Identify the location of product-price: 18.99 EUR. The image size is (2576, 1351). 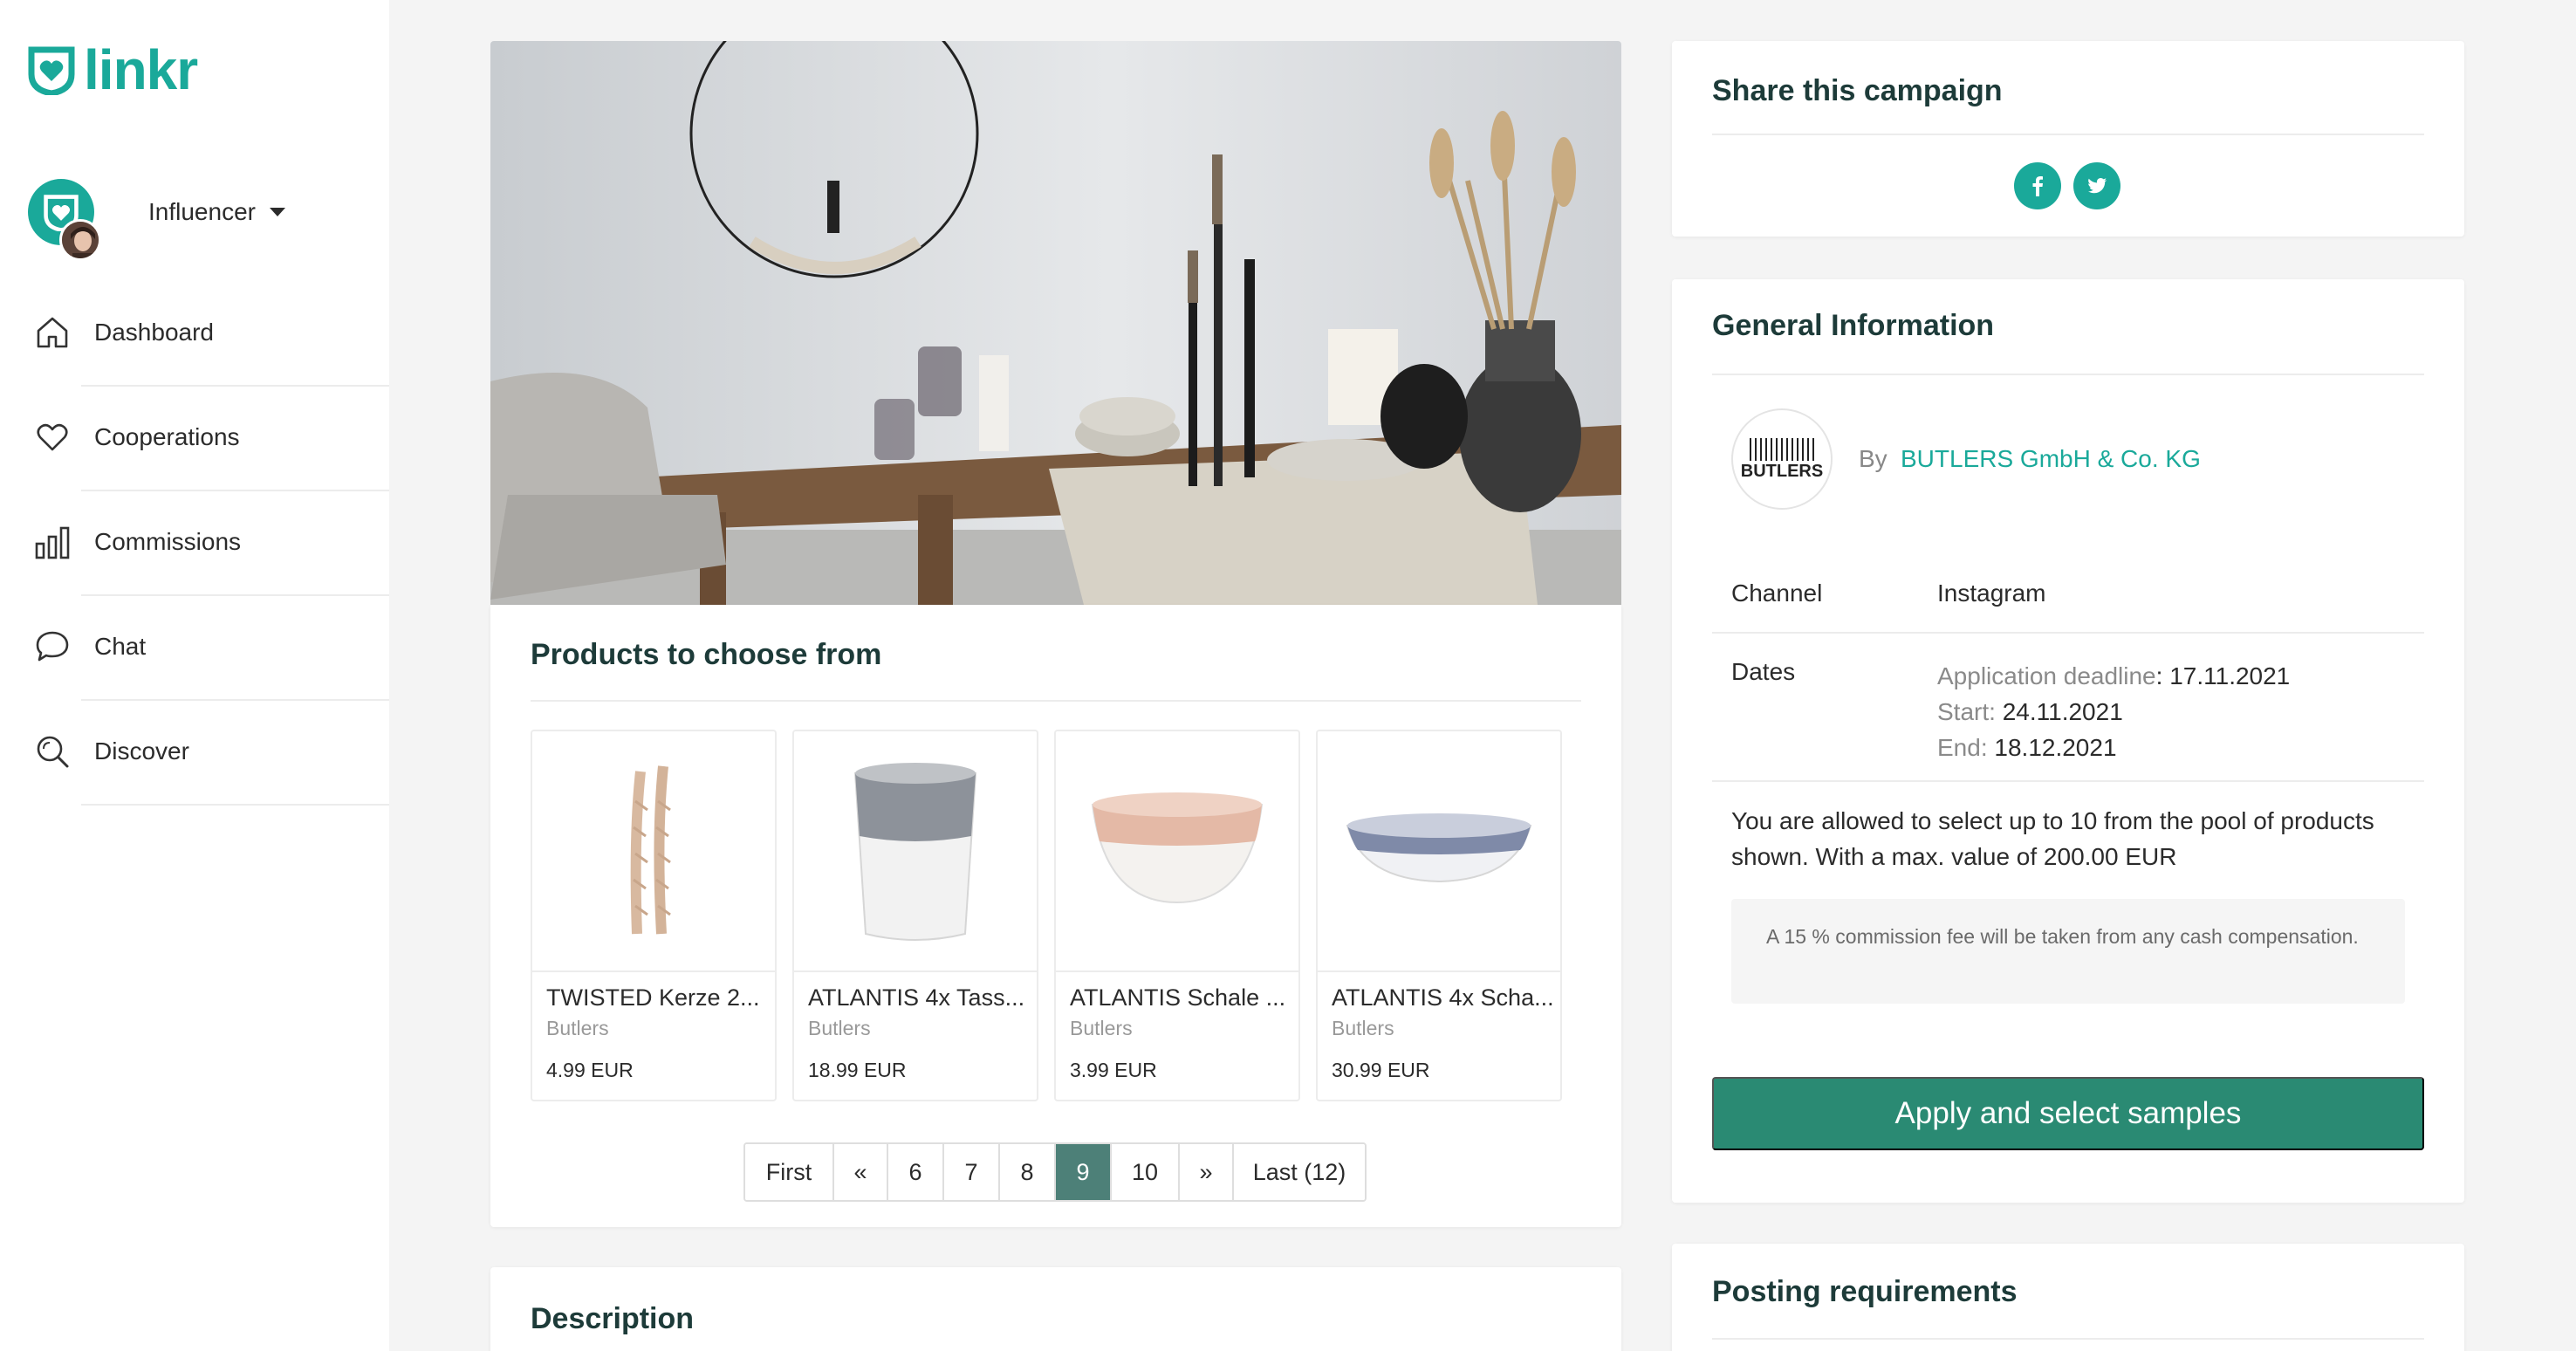
(858, 1070).